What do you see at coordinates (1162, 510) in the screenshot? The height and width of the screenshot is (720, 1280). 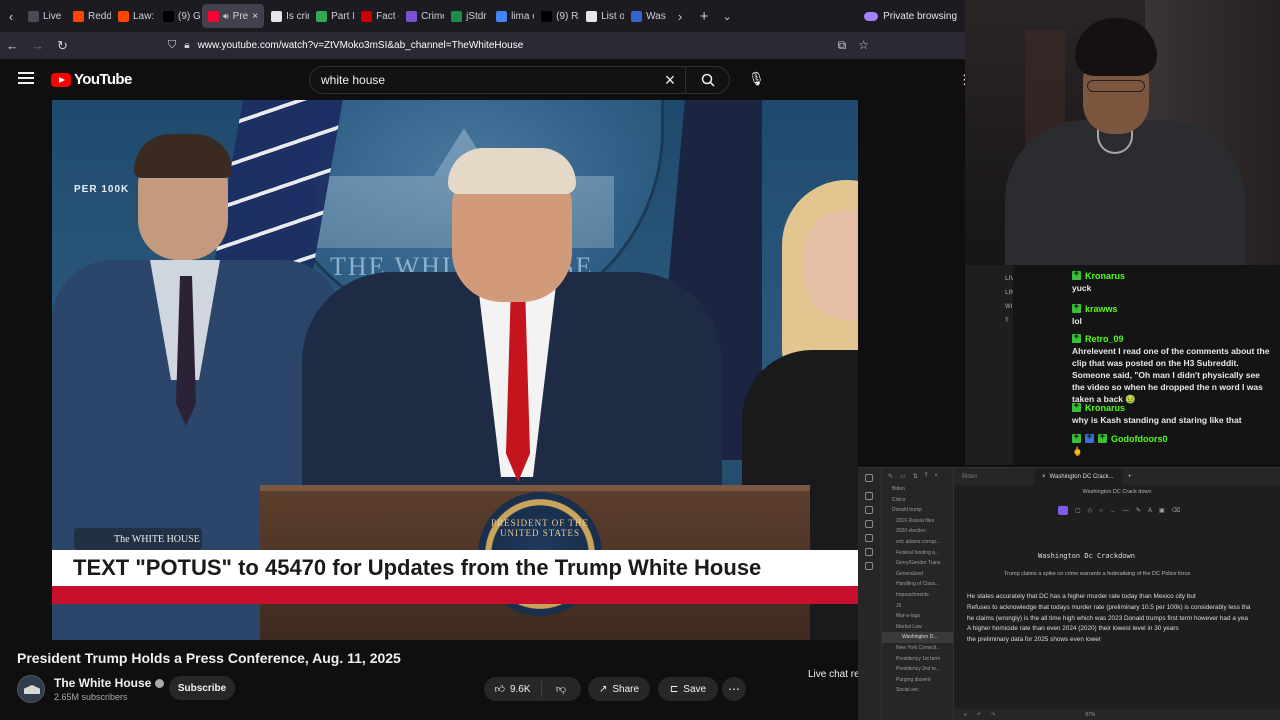 I see `image-tool-icon: ▣` at bounding box center [1162, 510].